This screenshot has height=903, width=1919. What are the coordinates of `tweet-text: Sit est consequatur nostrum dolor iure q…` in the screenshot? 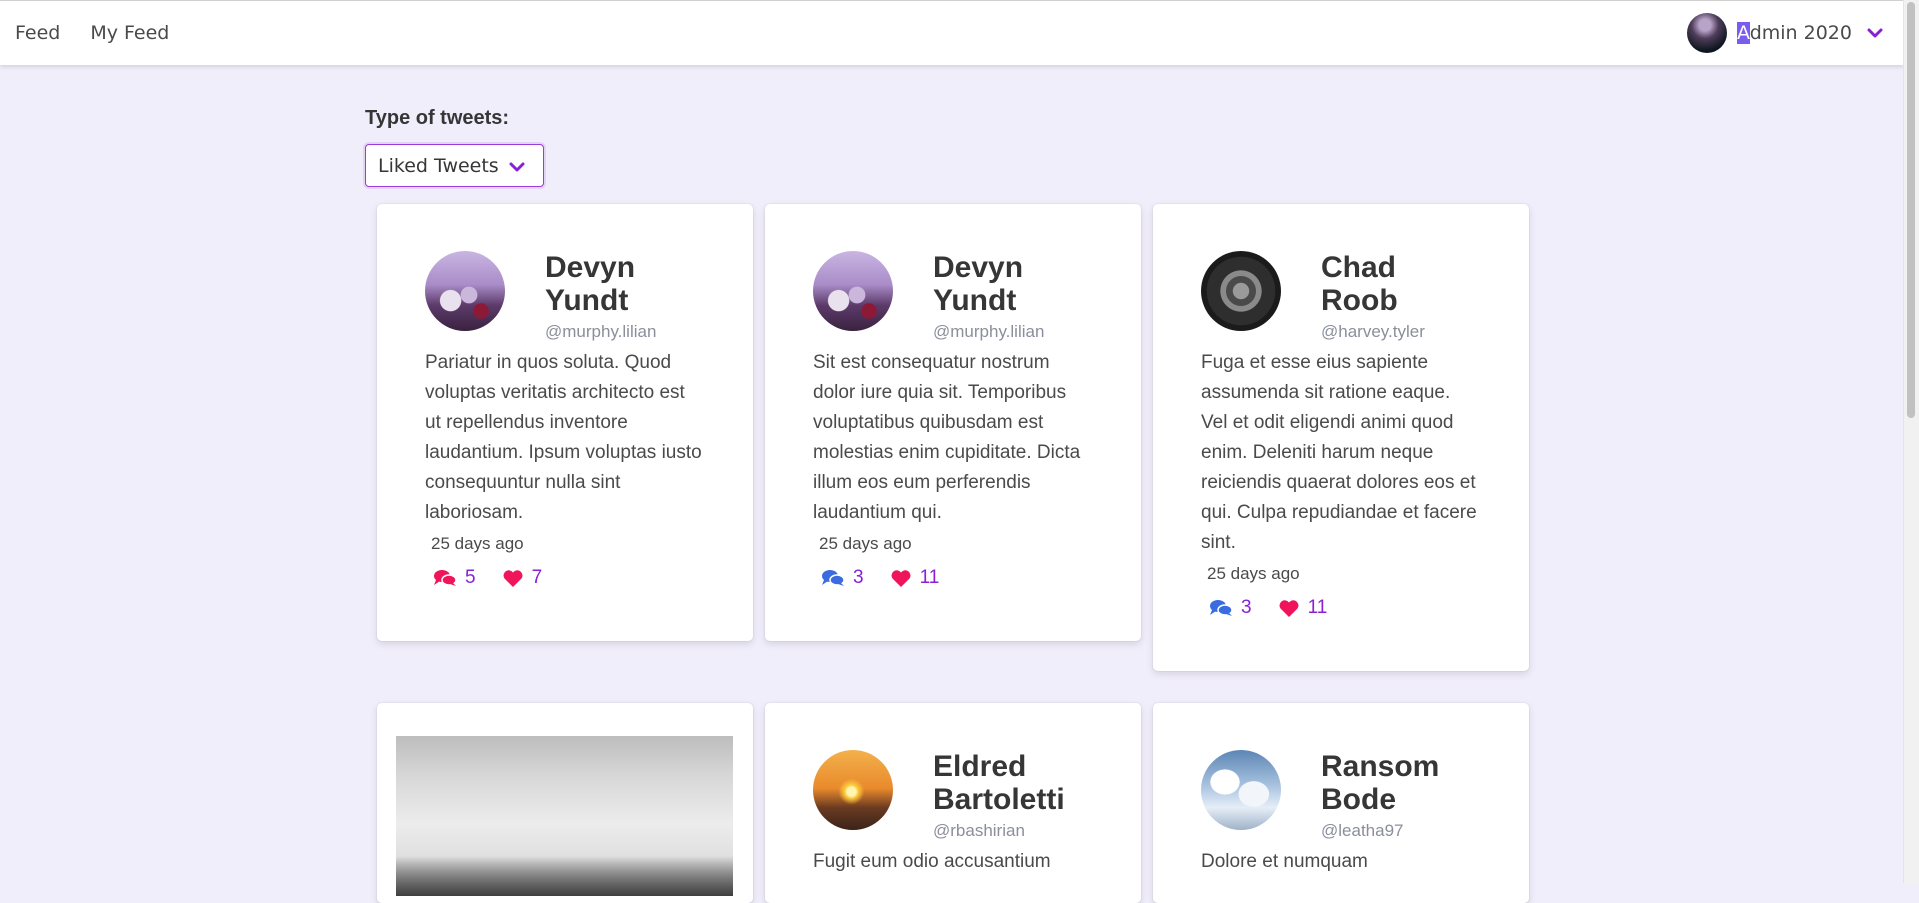 It's located at (947, 437).